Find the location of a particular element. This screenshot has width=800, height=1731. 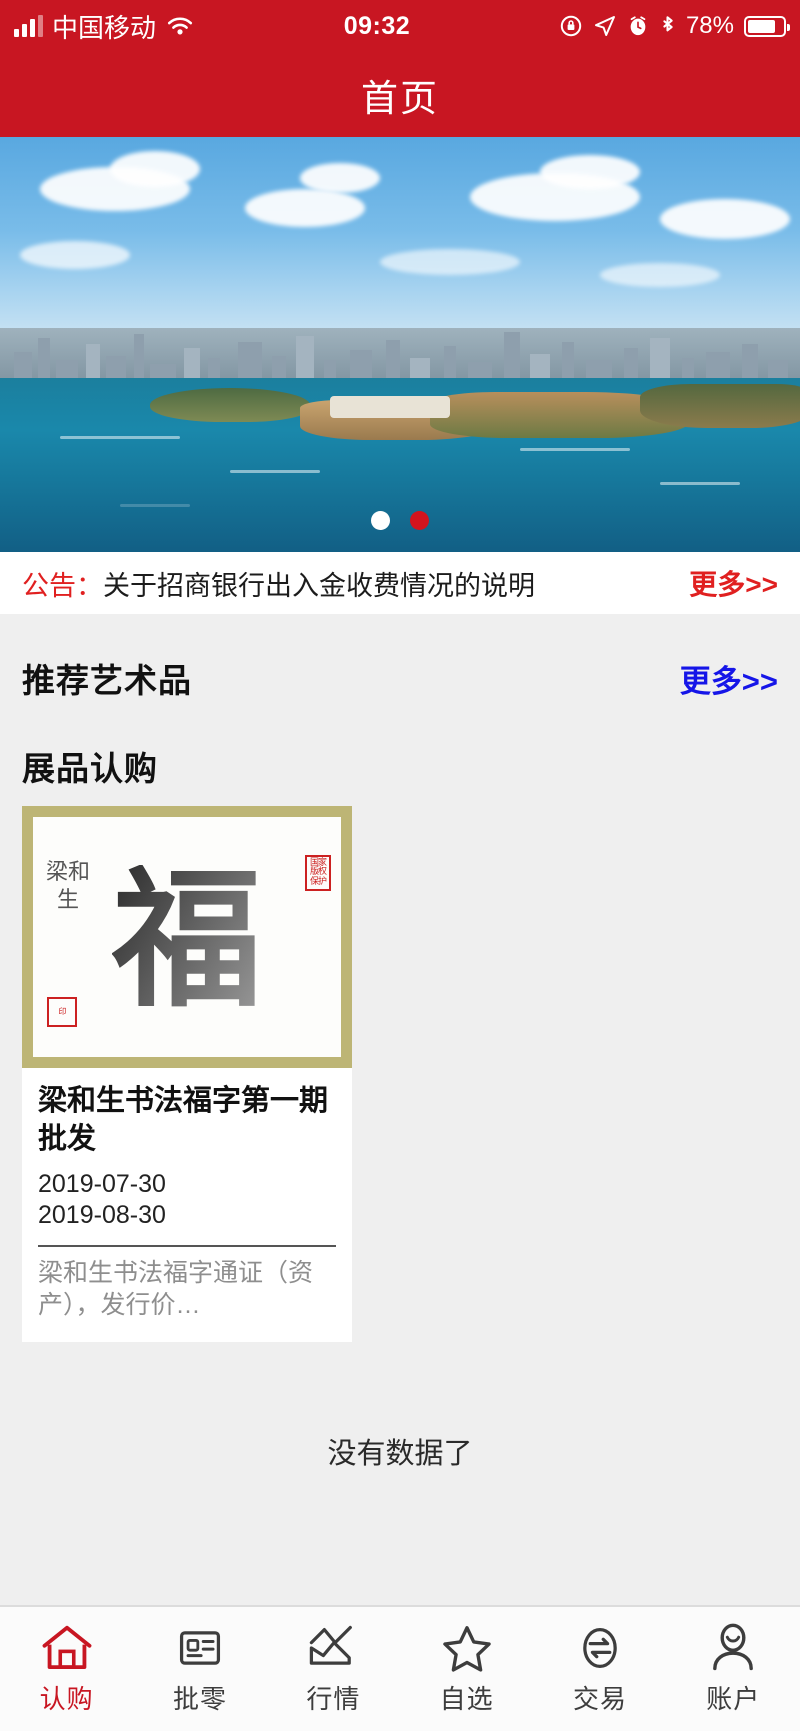

announcement-label: 公告： is located at coordinates (62, 585).